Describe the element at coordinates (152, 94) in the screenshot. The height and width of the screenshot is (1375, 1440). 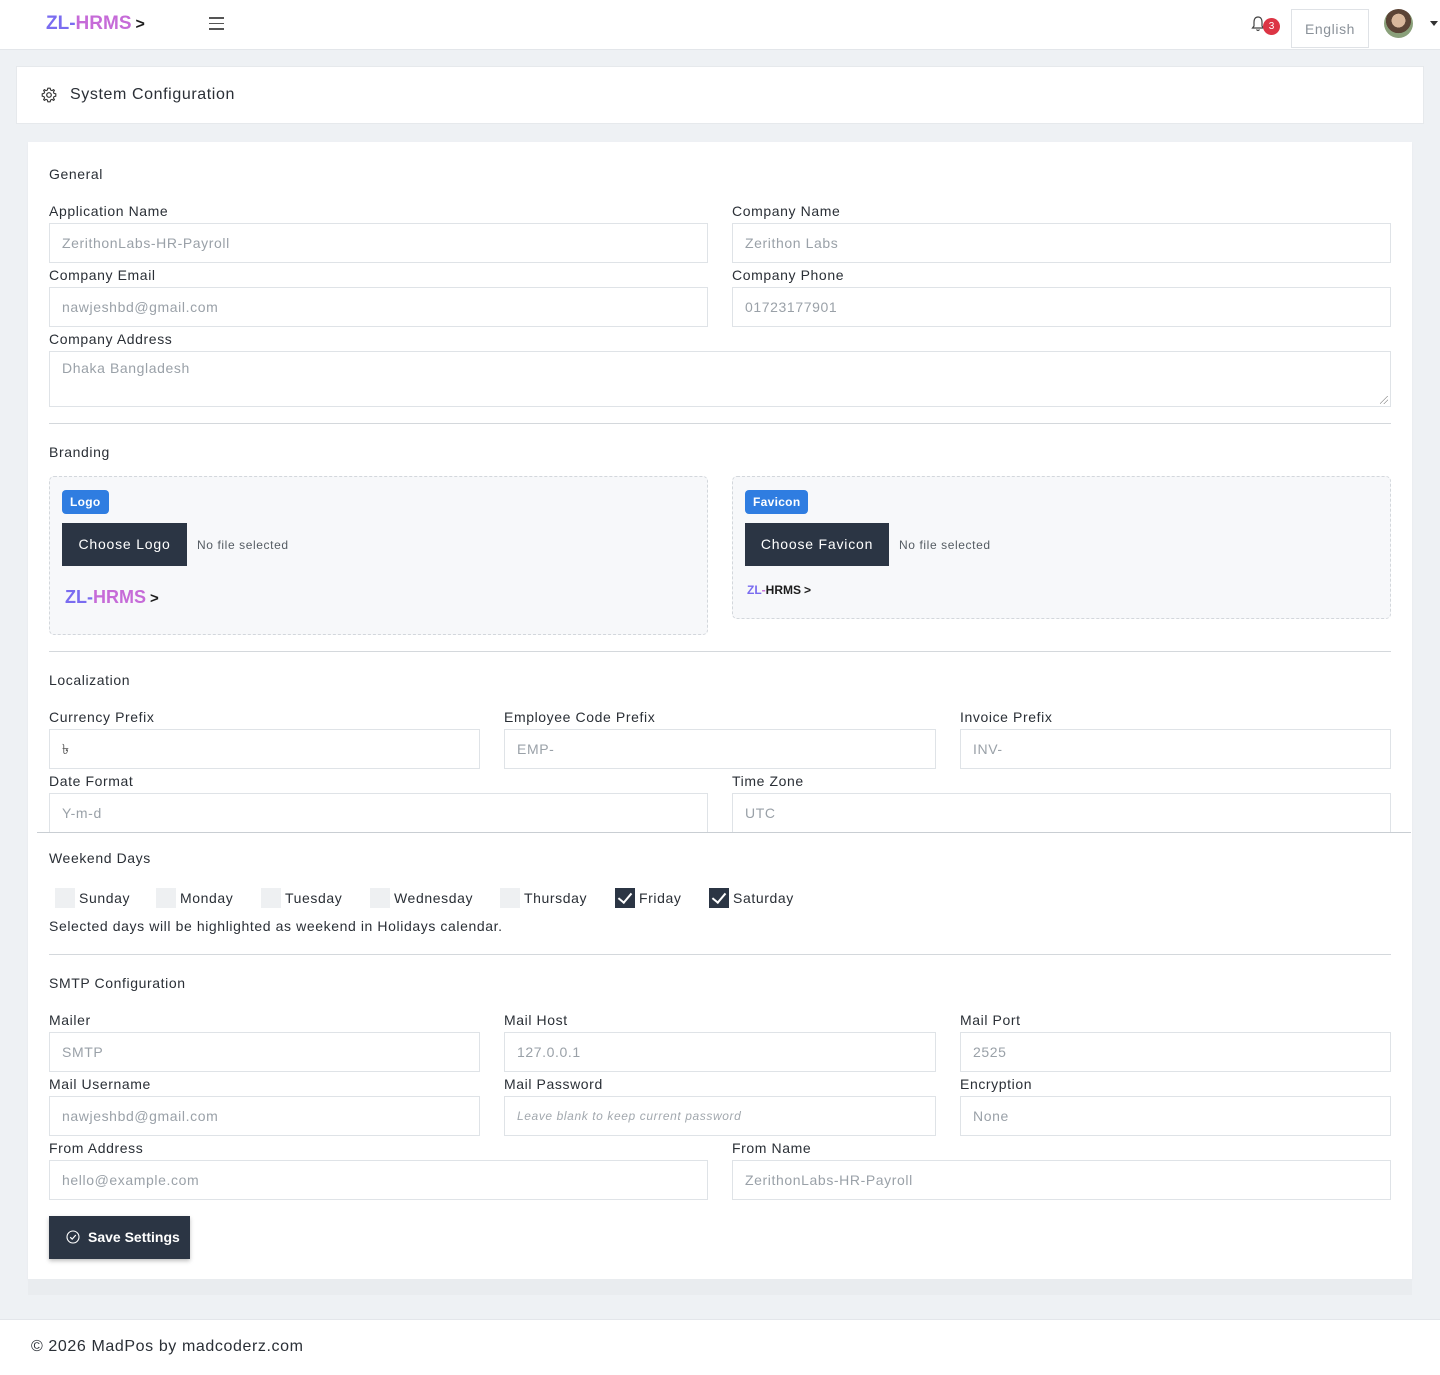
I see `page-title: System Configuration` at that location.